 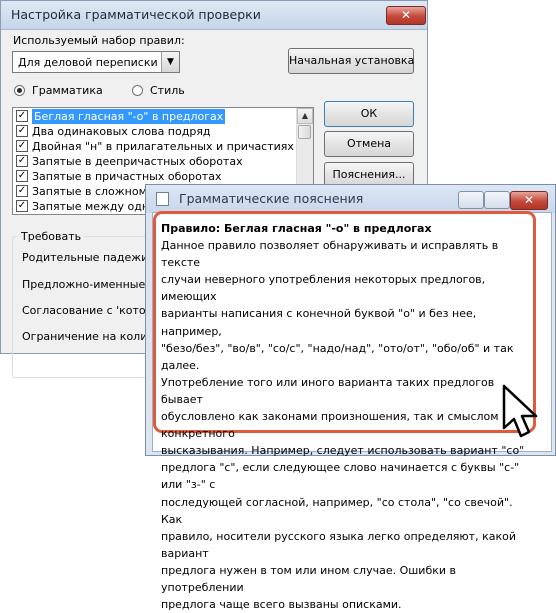 What do you see at coordinates (271, 198) in the screenshot?
I see `help-window-title: Грамматические пояснения` at bounding box center [271, 198].